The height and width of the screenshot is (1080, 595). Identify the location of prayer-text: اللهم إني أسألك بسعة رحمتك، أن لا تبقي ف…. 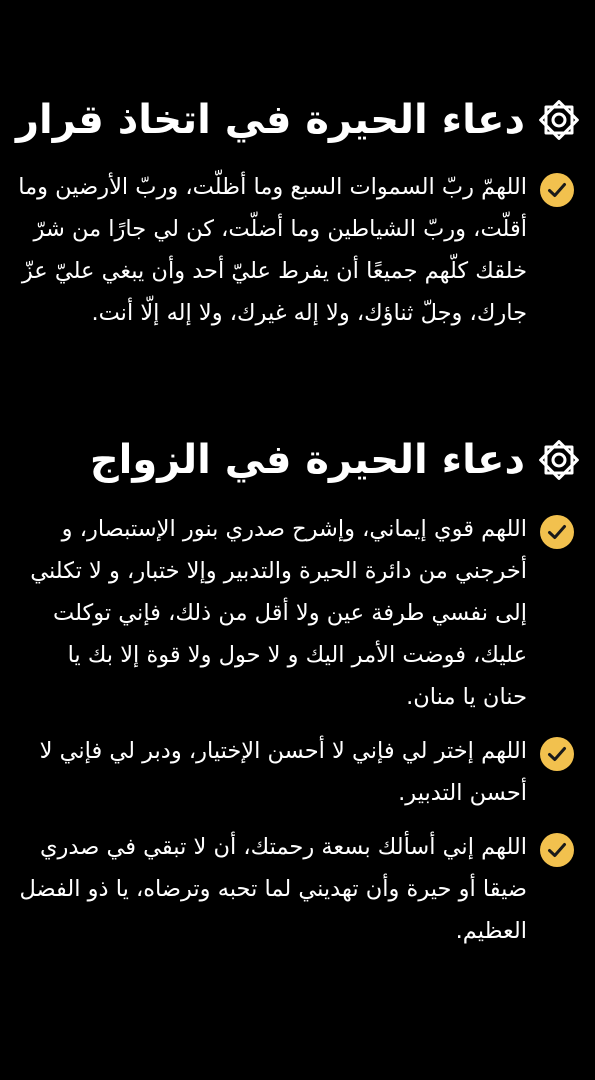
(273, 889).